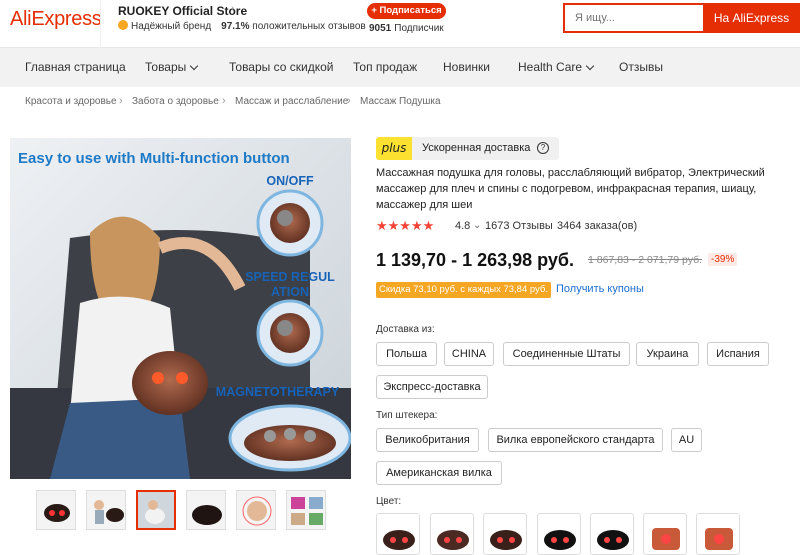  I want to click on ship-from-option: CHINA, so click(469, 354).